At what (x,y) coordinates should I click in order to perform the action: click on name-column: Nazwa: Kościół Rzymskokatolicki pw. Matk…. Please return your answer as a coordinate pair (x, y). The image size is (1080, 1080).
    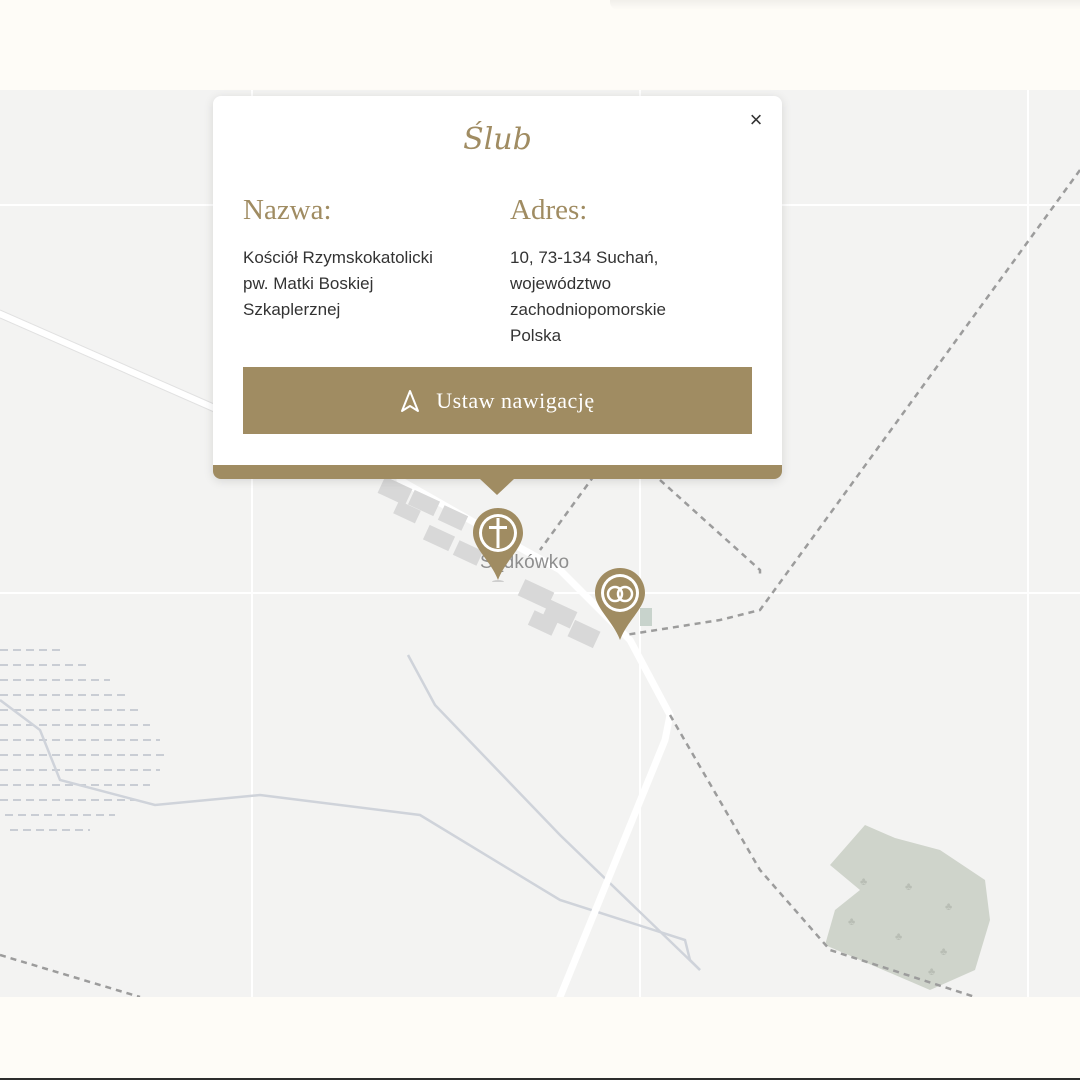
    Looking at the image, I should click on (358, 258).